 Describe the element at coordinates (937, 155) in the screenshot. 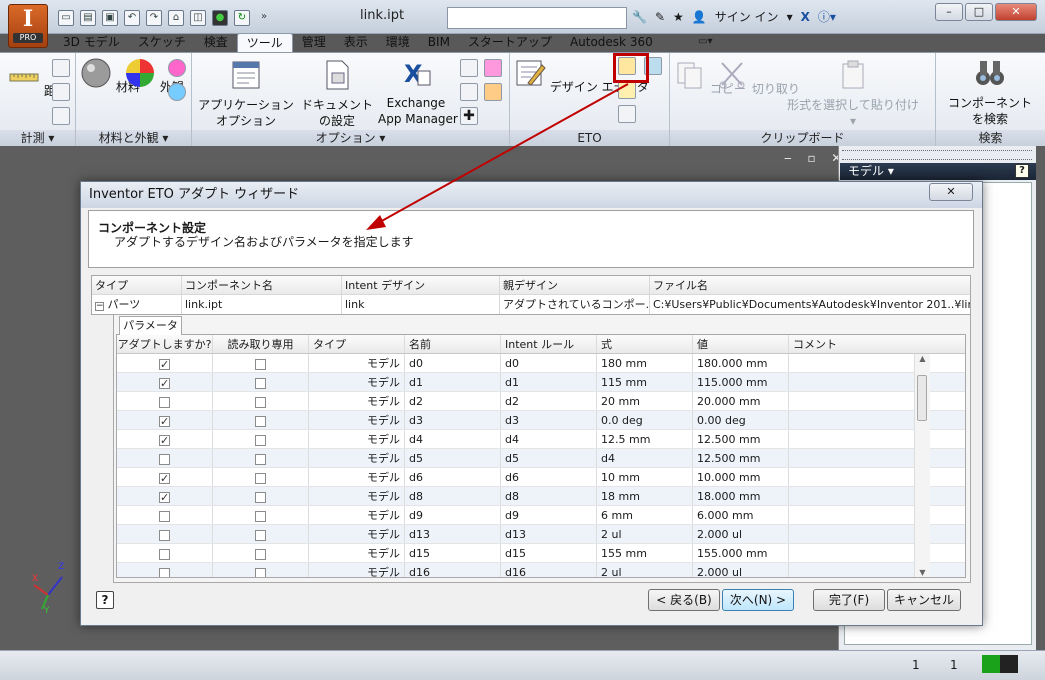

I see `browser-grip` at that location.